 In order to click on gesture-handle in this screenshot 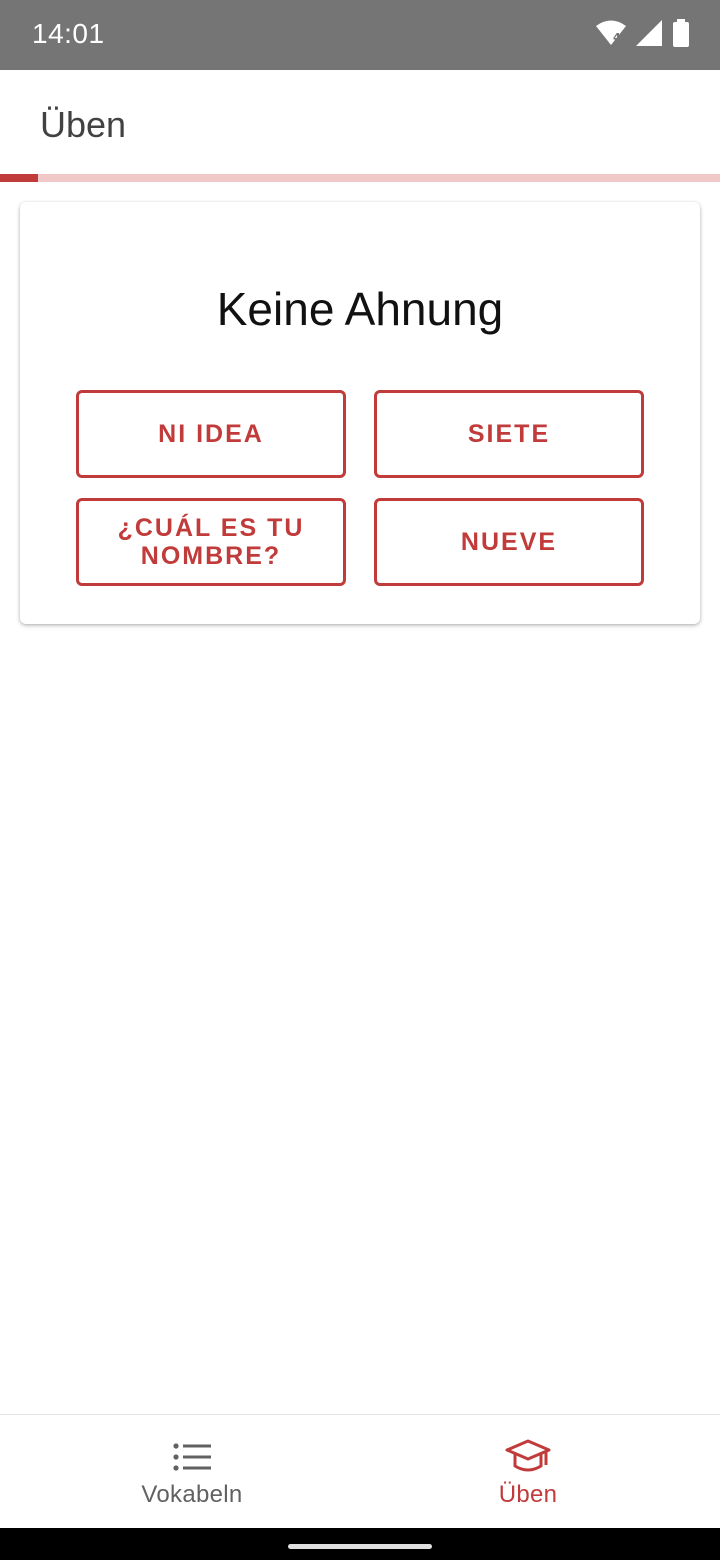, I will do `click(360, 1546)`.